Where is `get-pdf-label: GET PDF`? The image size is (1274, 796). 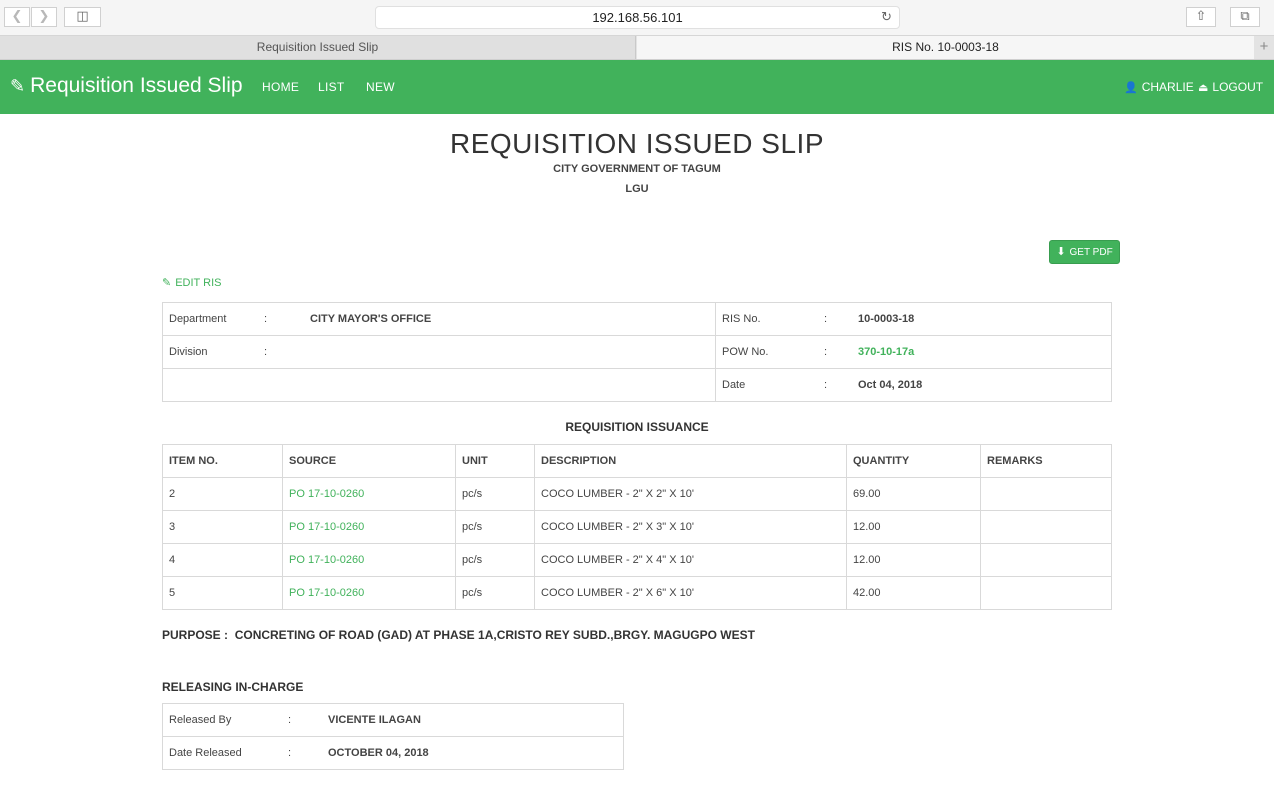
get-pdf-label: GET PDF is located at coordinates (1091, 252).